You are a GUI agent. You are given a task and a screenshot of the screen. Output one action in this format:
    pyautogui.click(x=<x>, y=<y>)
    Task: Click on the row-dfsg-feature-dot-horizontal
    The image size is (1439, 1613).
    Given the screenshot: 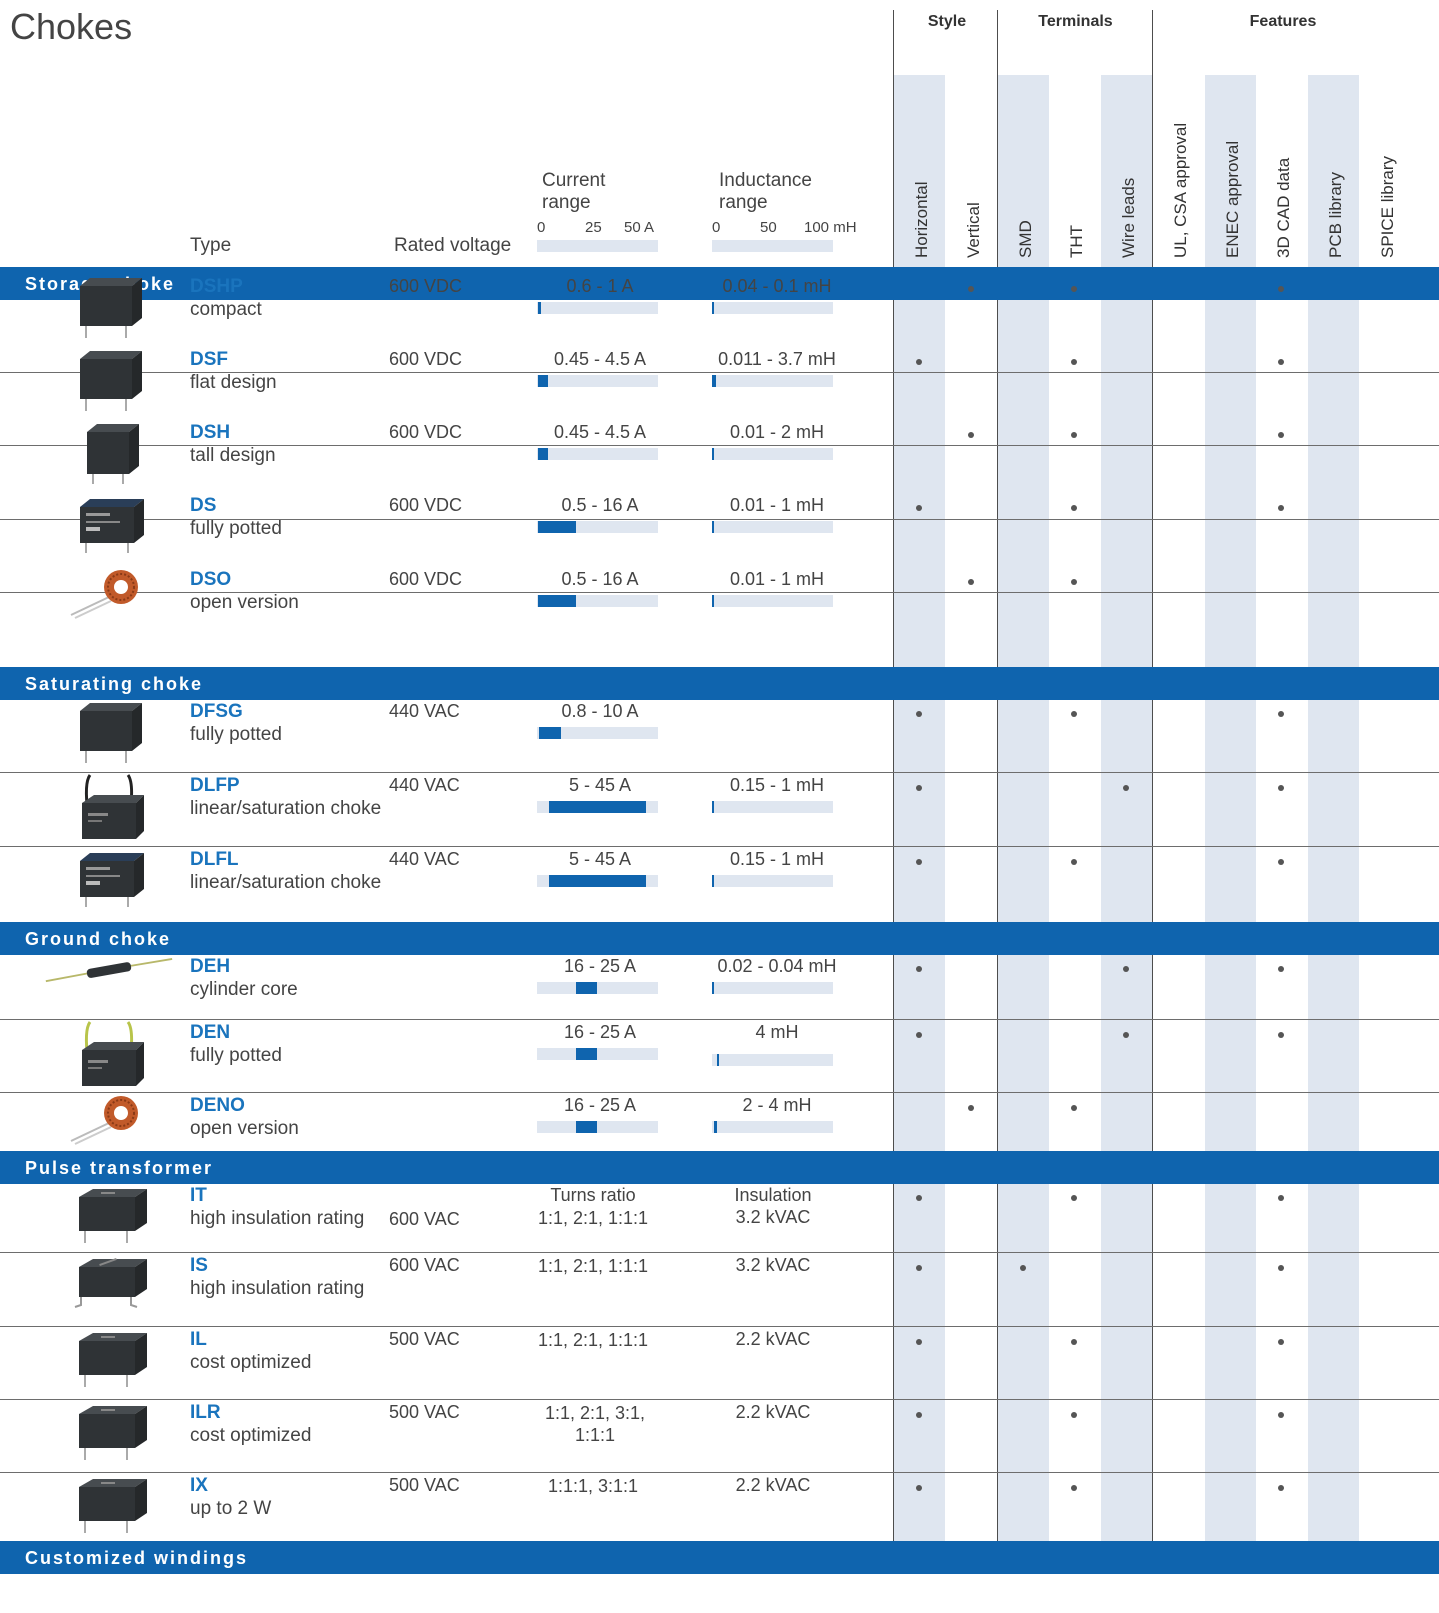 What is the action you would take?
    pyautogui.click(x=918, y=714)
    